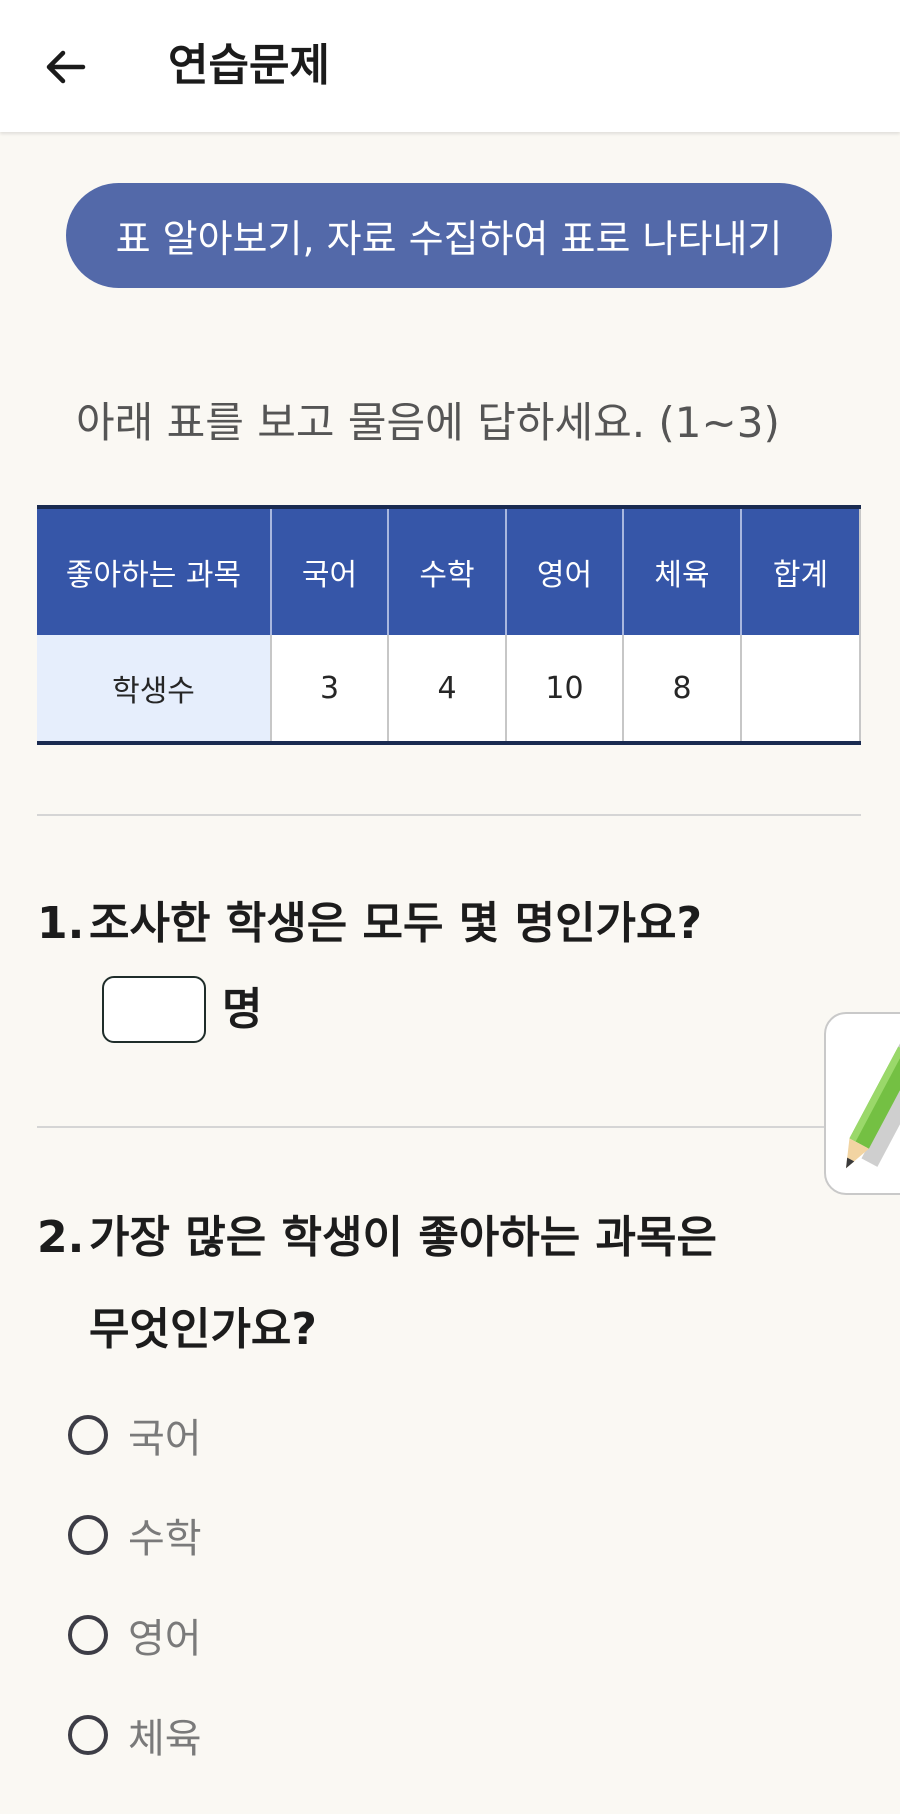 The height and width of the screenshot is (1814, 900). What do you see at coordinates (450, 66) in the screenshot?
I see `top-app-bar: 연습문제` at bounding box center [450, 66].